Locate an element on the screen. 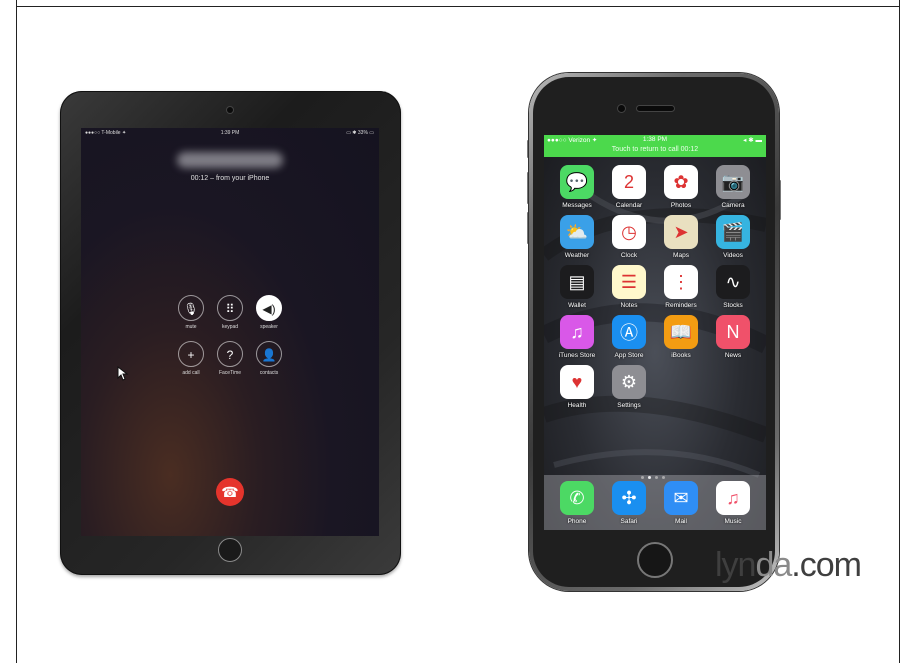  news-icon: N is located at coordinates (733, 332).